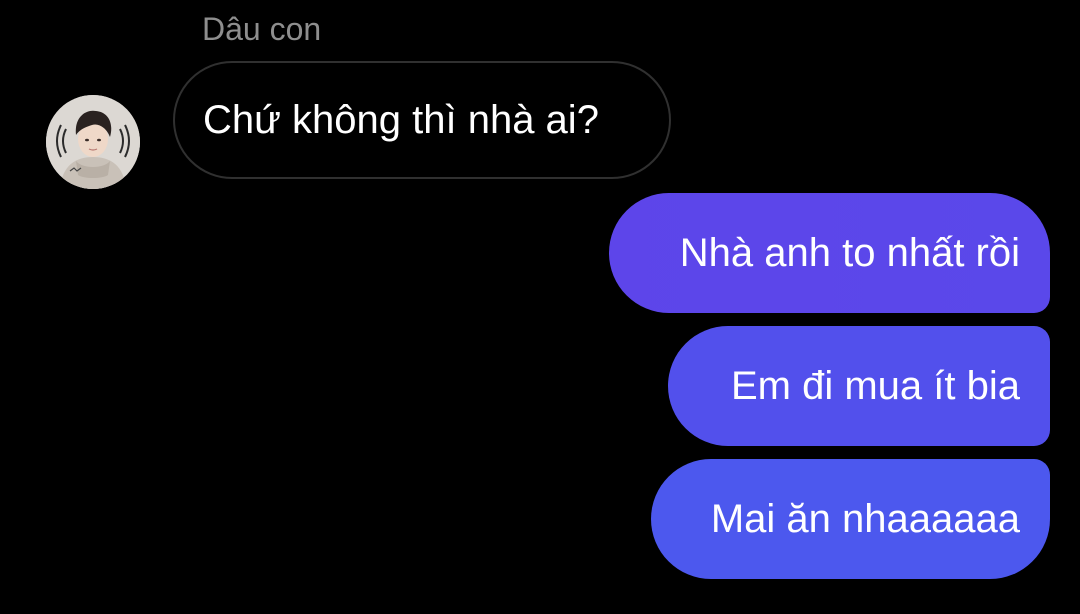 This screenshot has width=1080, height=614. Describe the element at coordinates (401, 120) in the screenshot. I see `message-text: Chứ không thì nhà ai?` at that location.